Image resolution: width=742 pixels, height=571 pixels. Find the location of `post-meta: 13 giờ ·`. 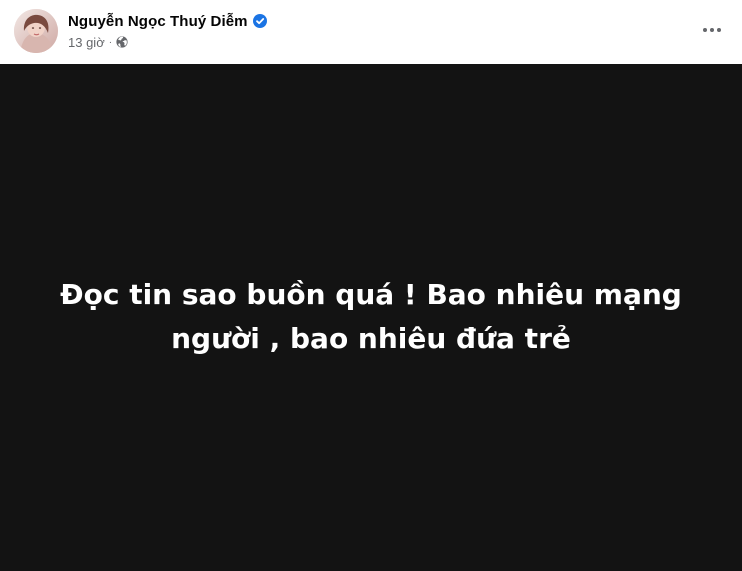

post-meta: 13 giờ · is located at coordinates (98, 42).